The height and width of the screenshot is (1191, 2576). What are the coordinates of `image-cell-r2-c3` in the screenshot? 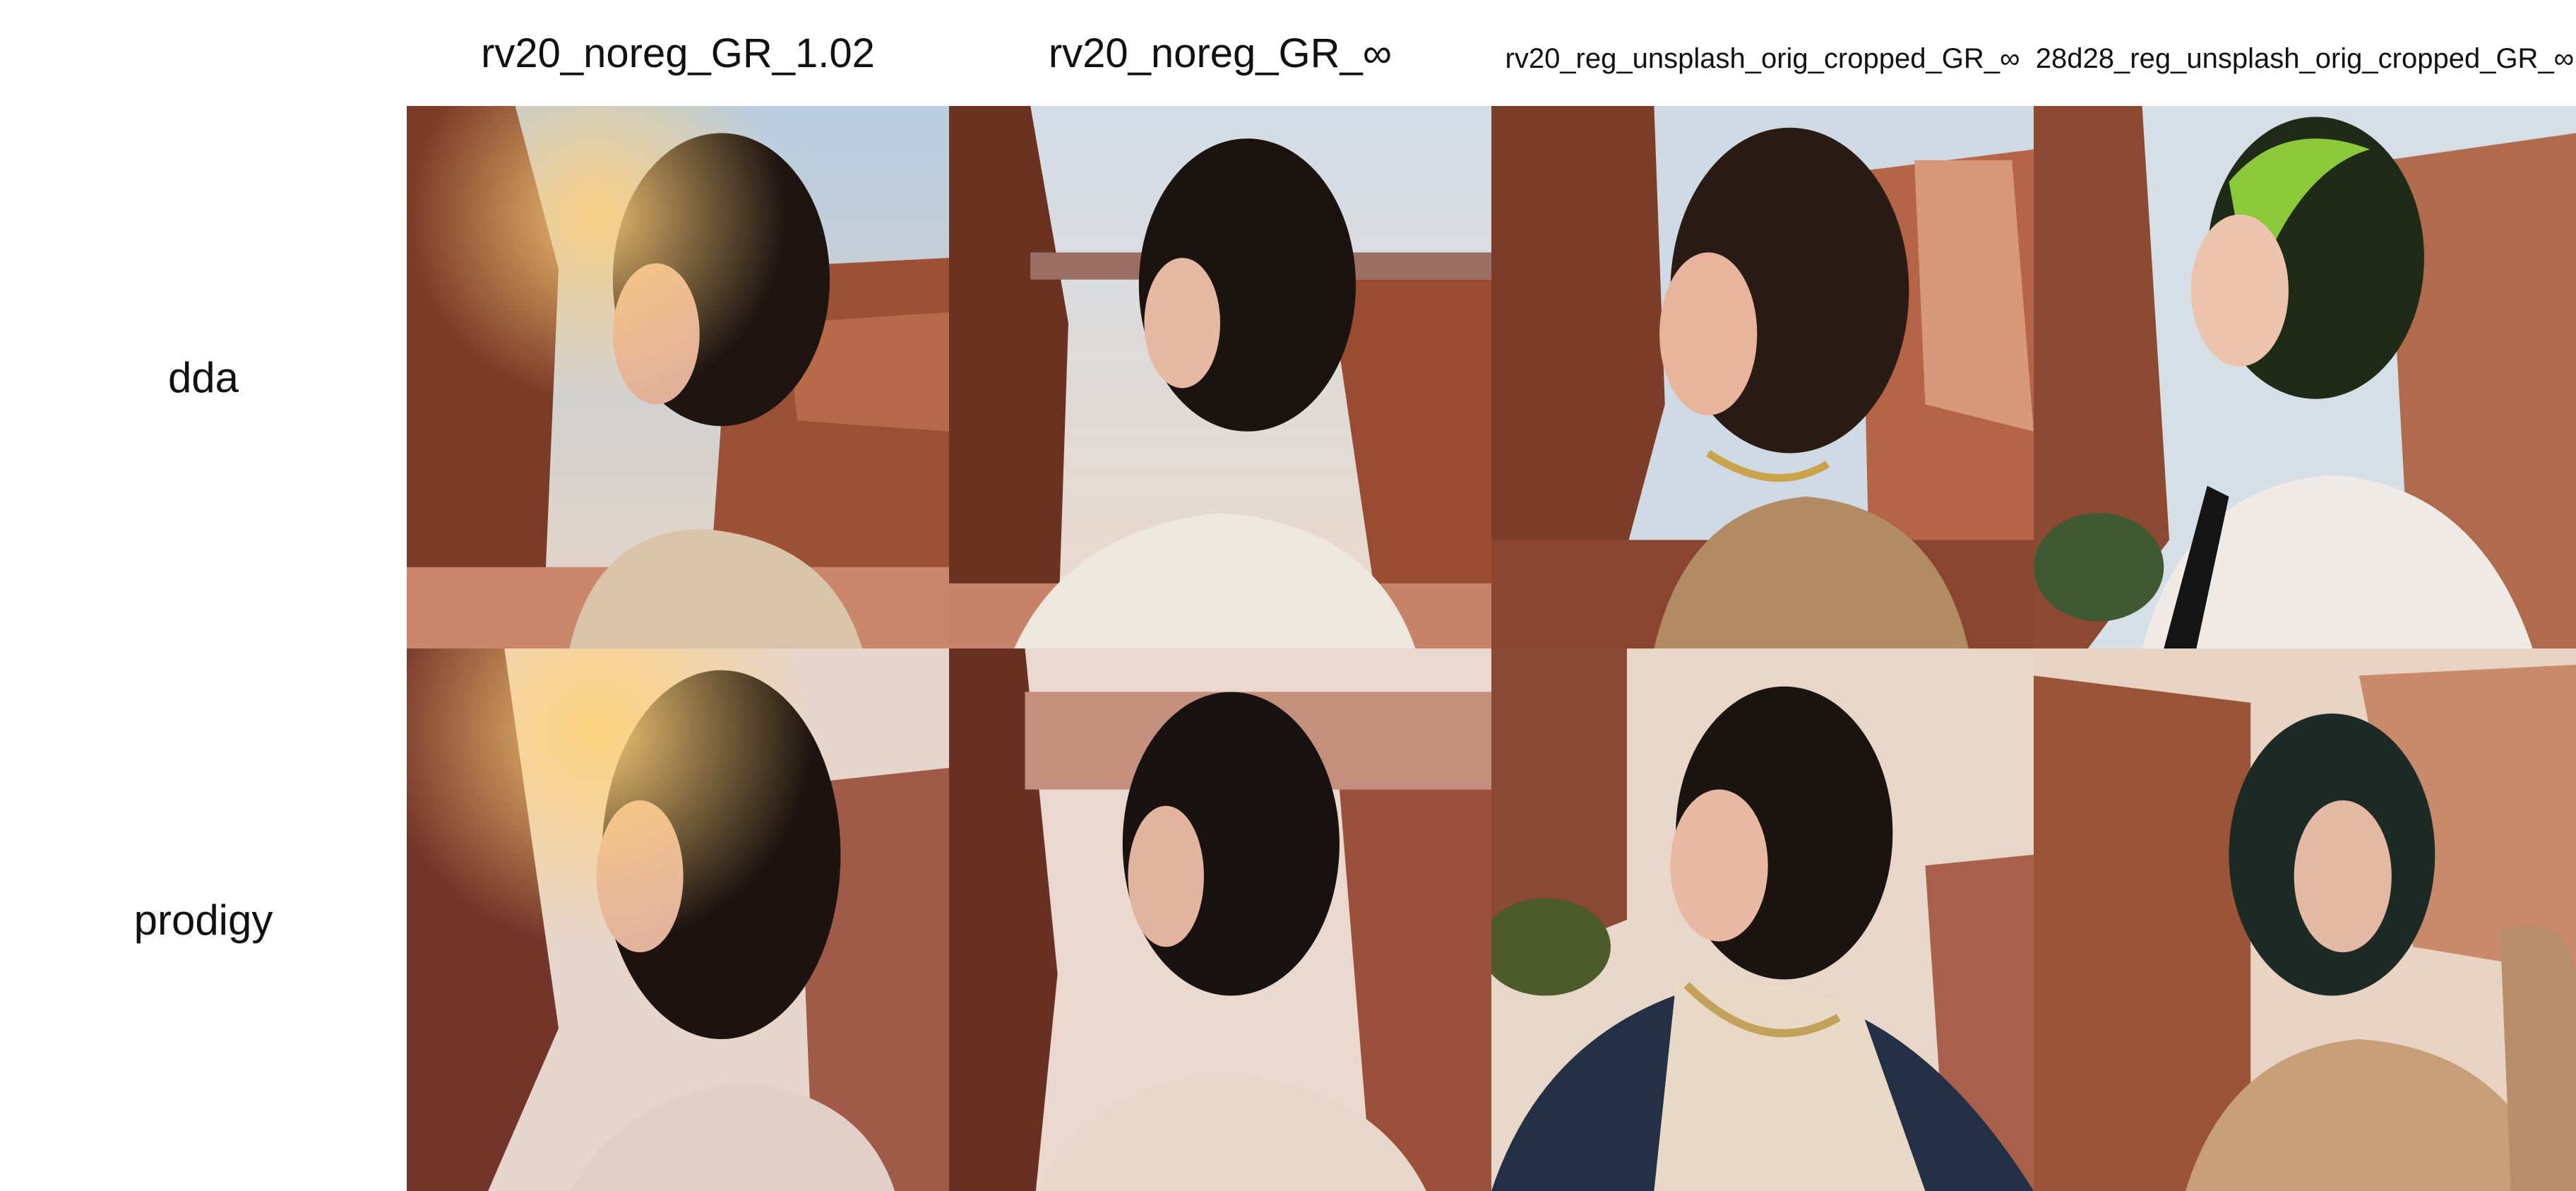 It's located at (1762, 919).